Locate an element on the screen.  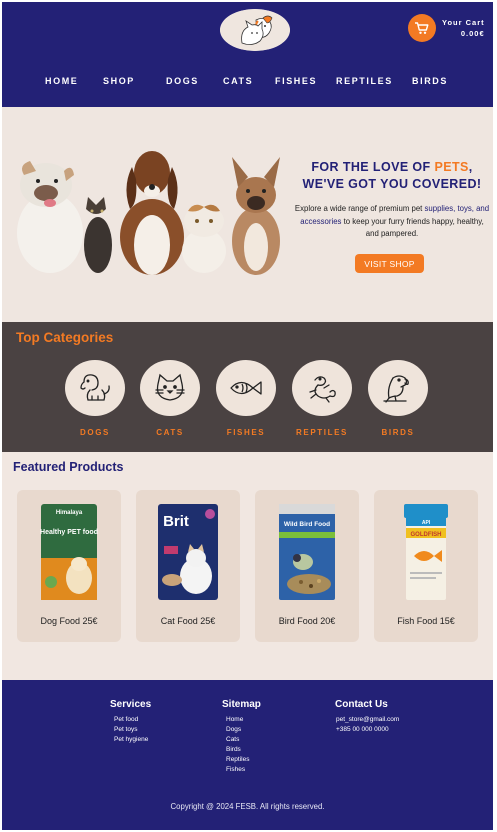
category-dogs: DOGS is located at coordinates (95, 398).